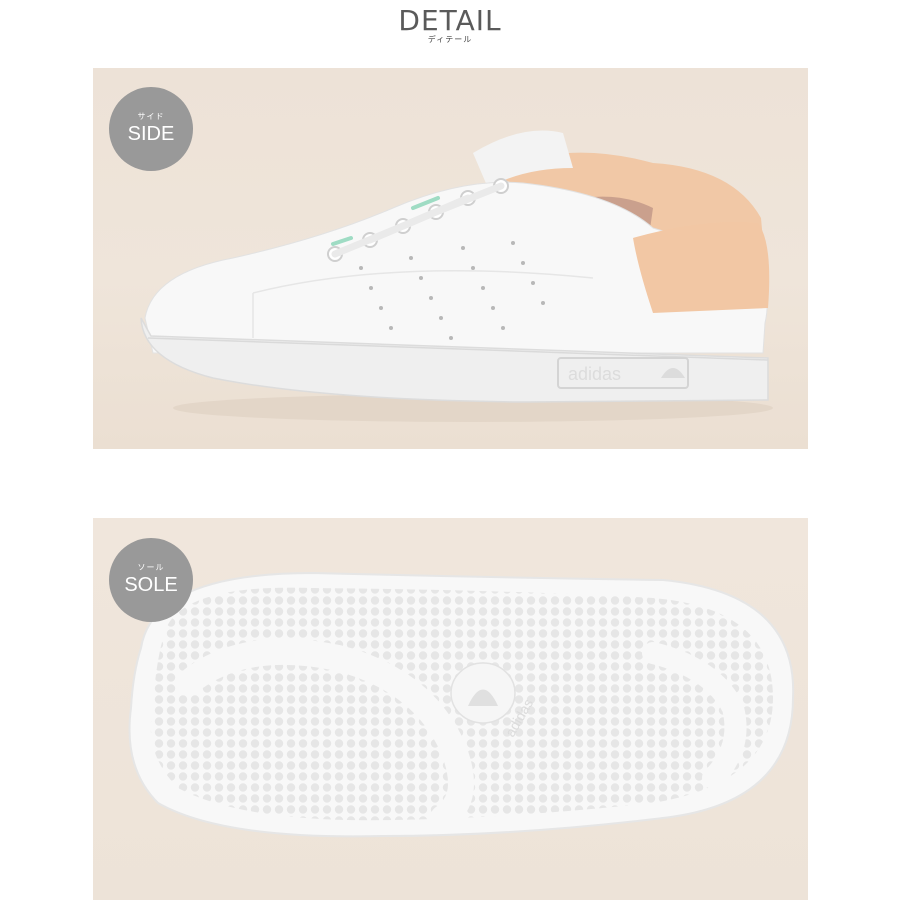 This screenshot has height=900, width=900. Describe the element at coordinates (450, 39) in the screenshot. I see `page-subtitle: ディテール` at that location.